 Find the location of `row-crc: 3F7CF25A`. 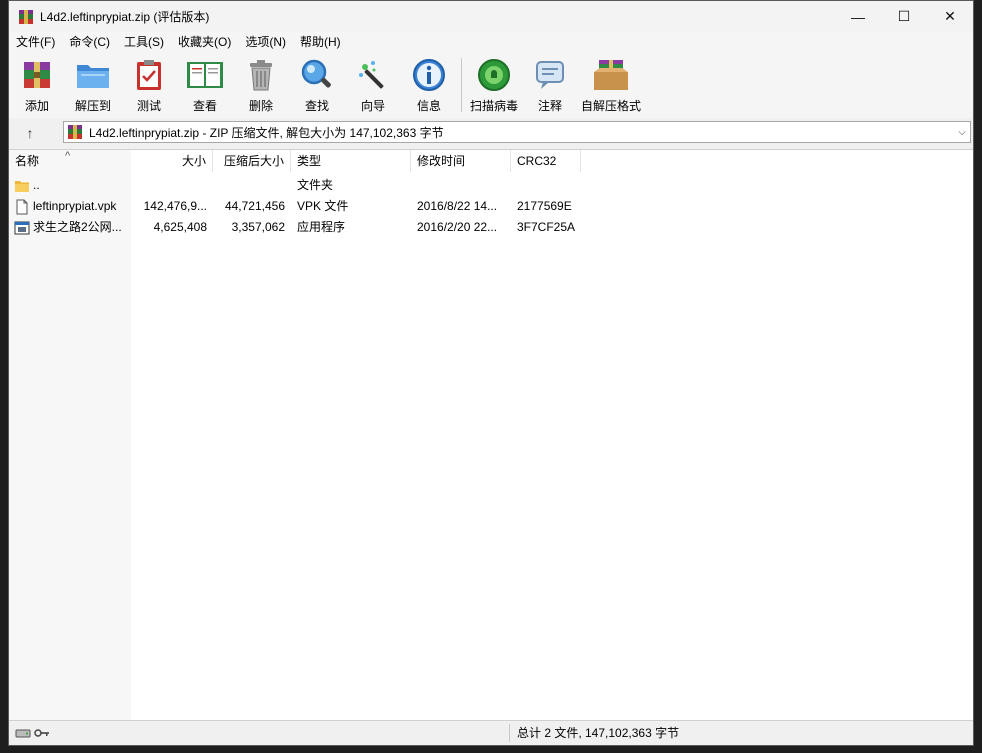

row-crc: 3F7CF25A is located at coordinates (546, 227).